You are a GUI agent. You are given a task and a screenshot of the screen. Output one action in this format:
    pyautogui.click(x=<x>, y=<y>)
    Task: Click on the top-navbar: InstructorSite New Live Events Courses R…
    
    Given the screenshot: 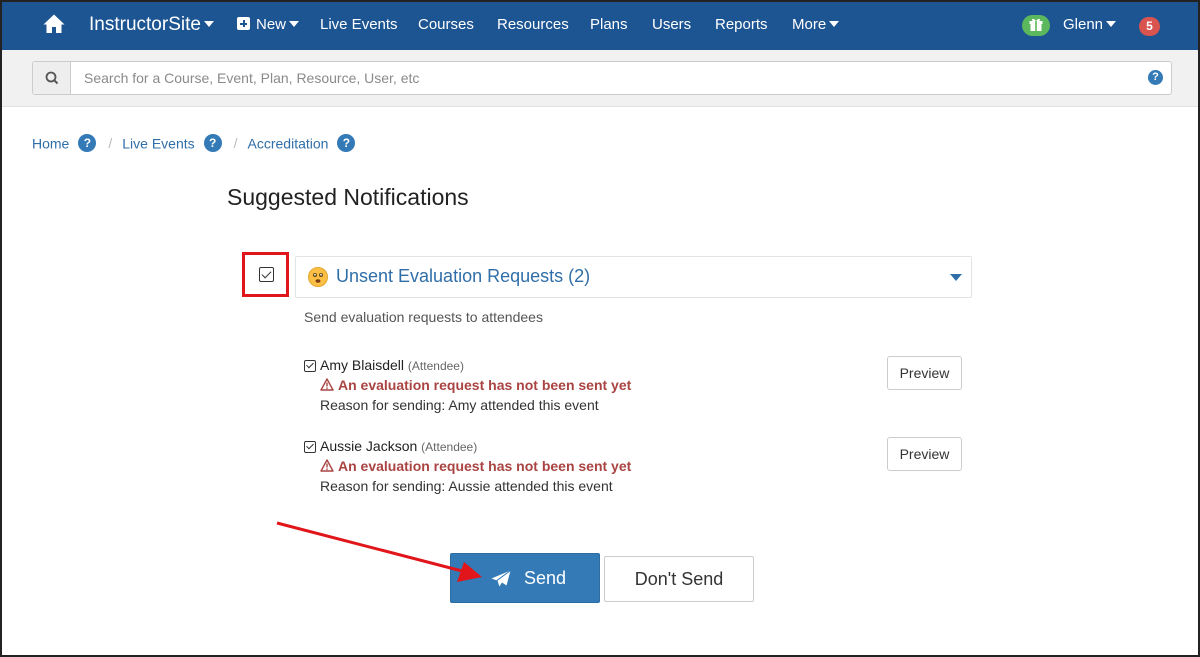 What is the action you would take?
    pyautogui.click(x=600, y=25)
    